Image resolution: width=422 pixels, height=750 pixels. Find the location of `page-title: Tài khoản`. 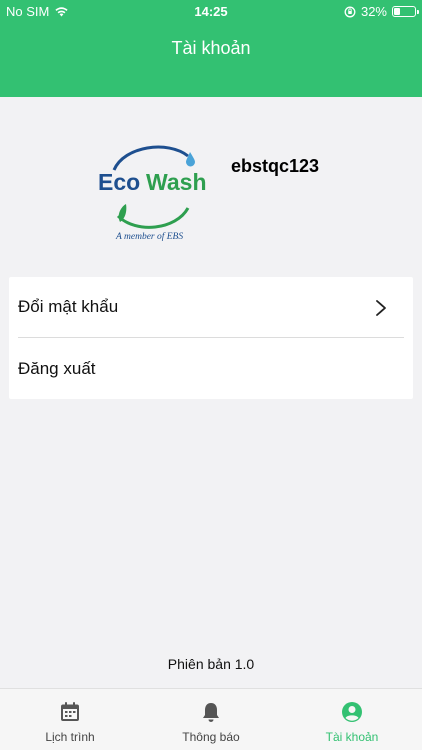

page-title: Tài khoản is located at coordinates (211, 48).